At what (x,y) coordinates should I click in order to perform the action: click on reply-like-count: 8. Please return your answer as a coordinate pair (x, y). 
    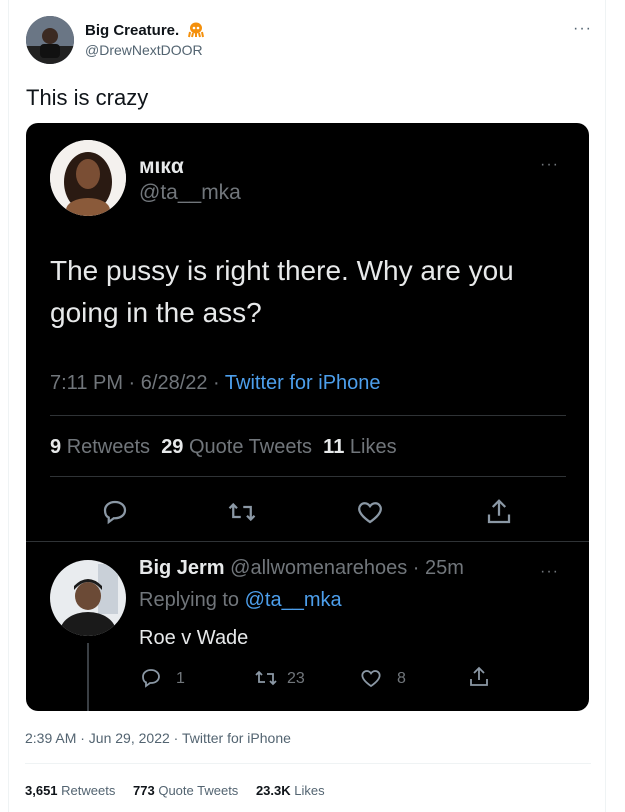
    Looking at the image, I should click on (401, 678).